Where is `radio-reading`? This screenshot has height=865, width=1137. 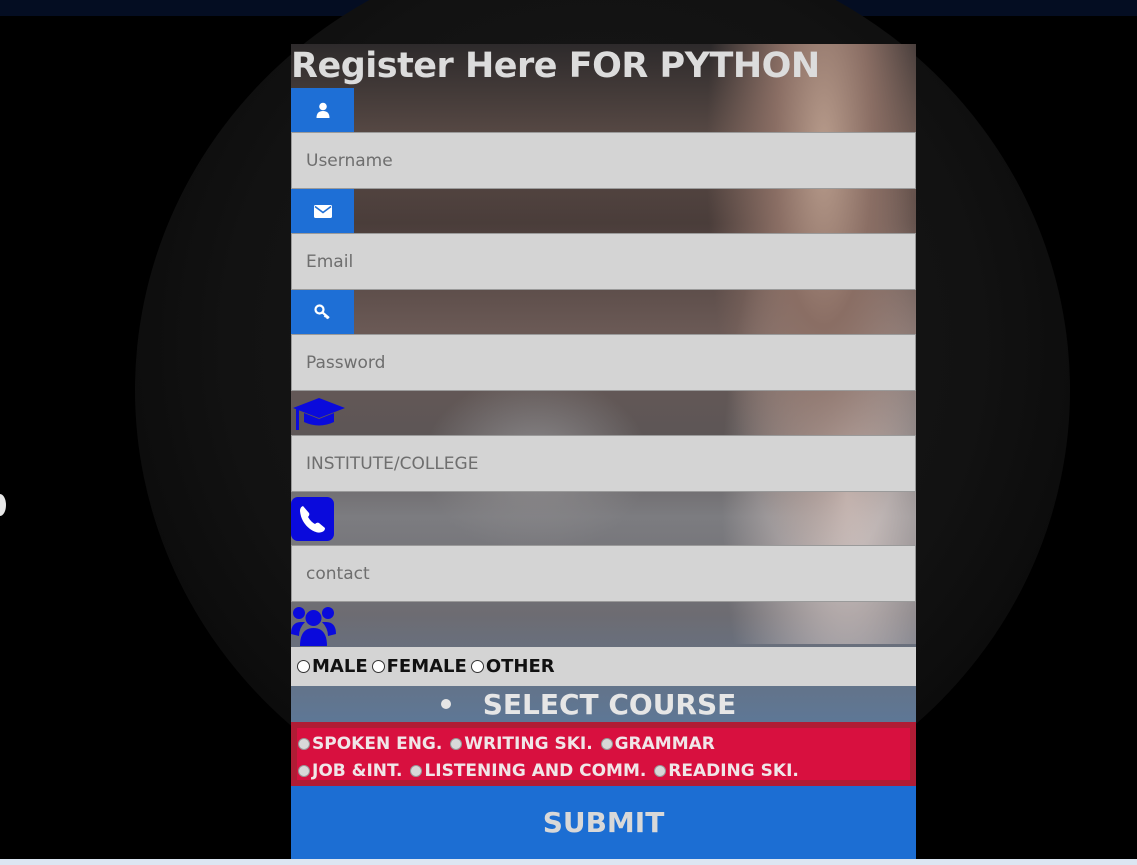
radio-reading is located at coordinates (660, 771).